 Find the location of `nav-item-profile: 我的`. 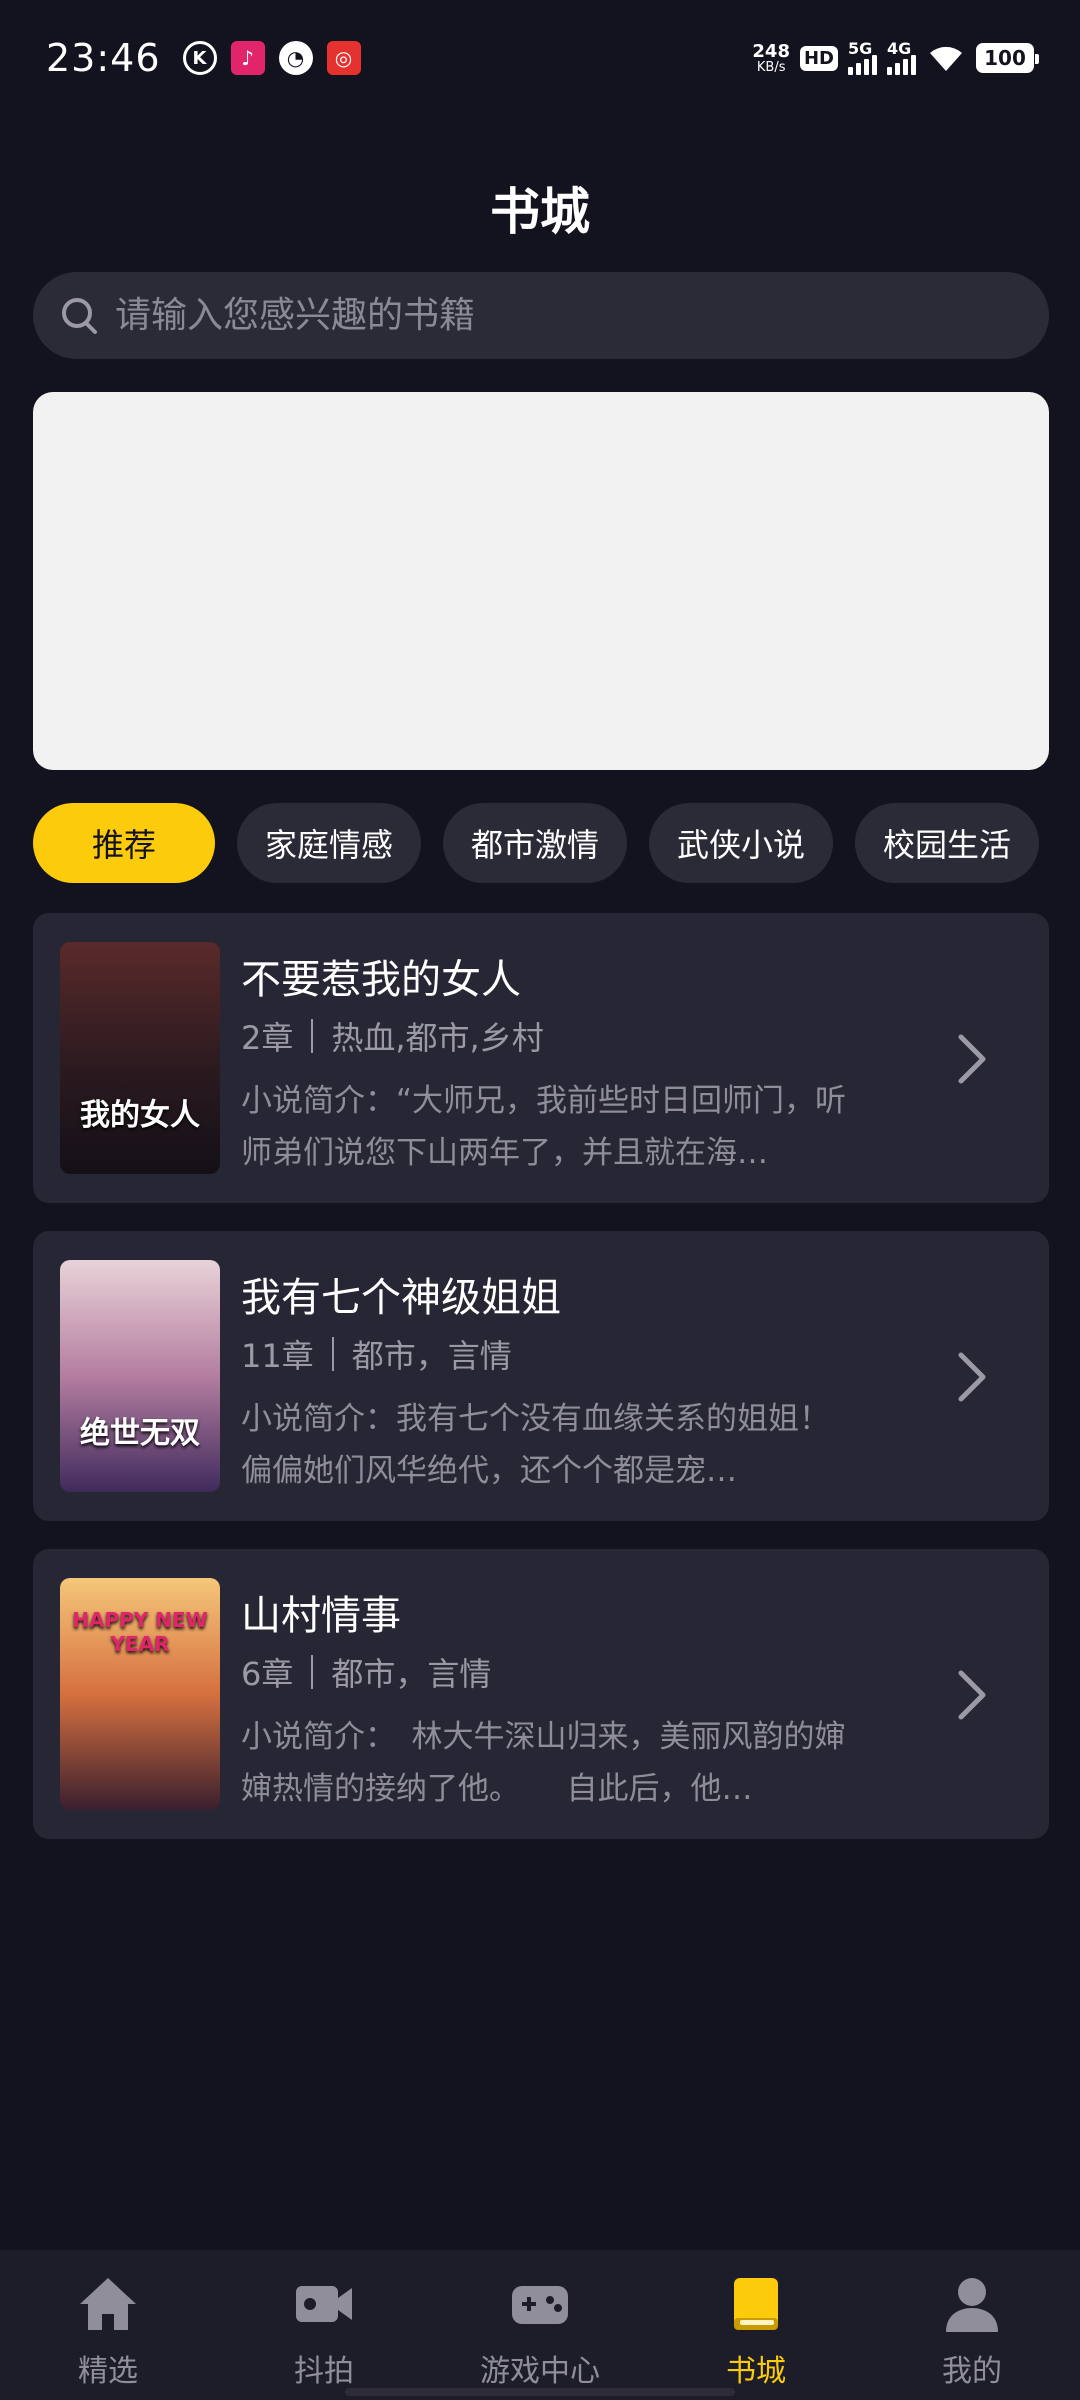

nav-item-profile: 我的 is located at coordinates (972, 2325).